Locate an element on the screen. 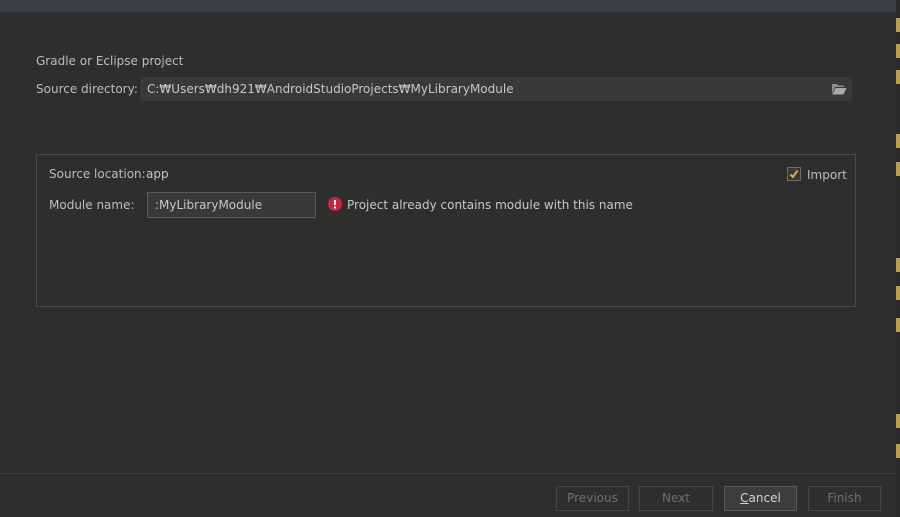  import-checkbox is located at coordinates (794, 174).